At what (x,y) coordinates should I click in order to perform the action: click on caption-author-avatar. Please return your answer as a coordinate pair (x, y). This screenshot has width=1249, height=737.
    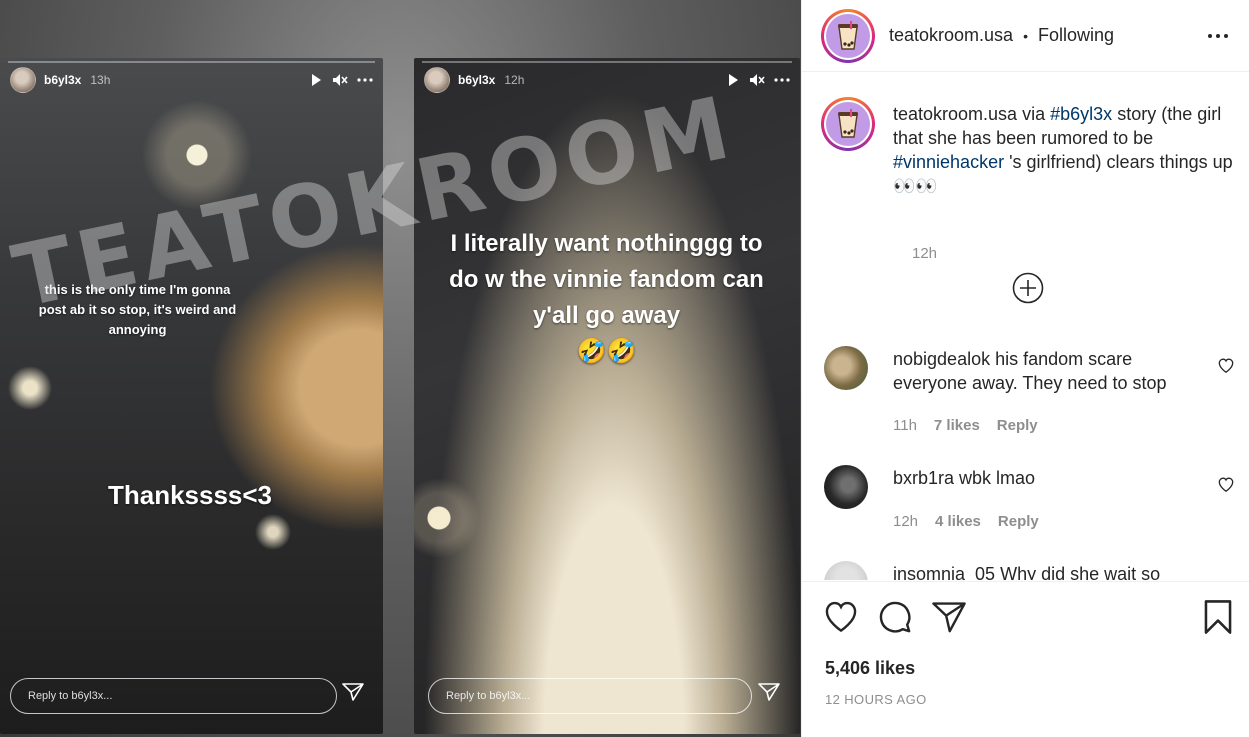
    Looking at the image, I should click on (848, 124).